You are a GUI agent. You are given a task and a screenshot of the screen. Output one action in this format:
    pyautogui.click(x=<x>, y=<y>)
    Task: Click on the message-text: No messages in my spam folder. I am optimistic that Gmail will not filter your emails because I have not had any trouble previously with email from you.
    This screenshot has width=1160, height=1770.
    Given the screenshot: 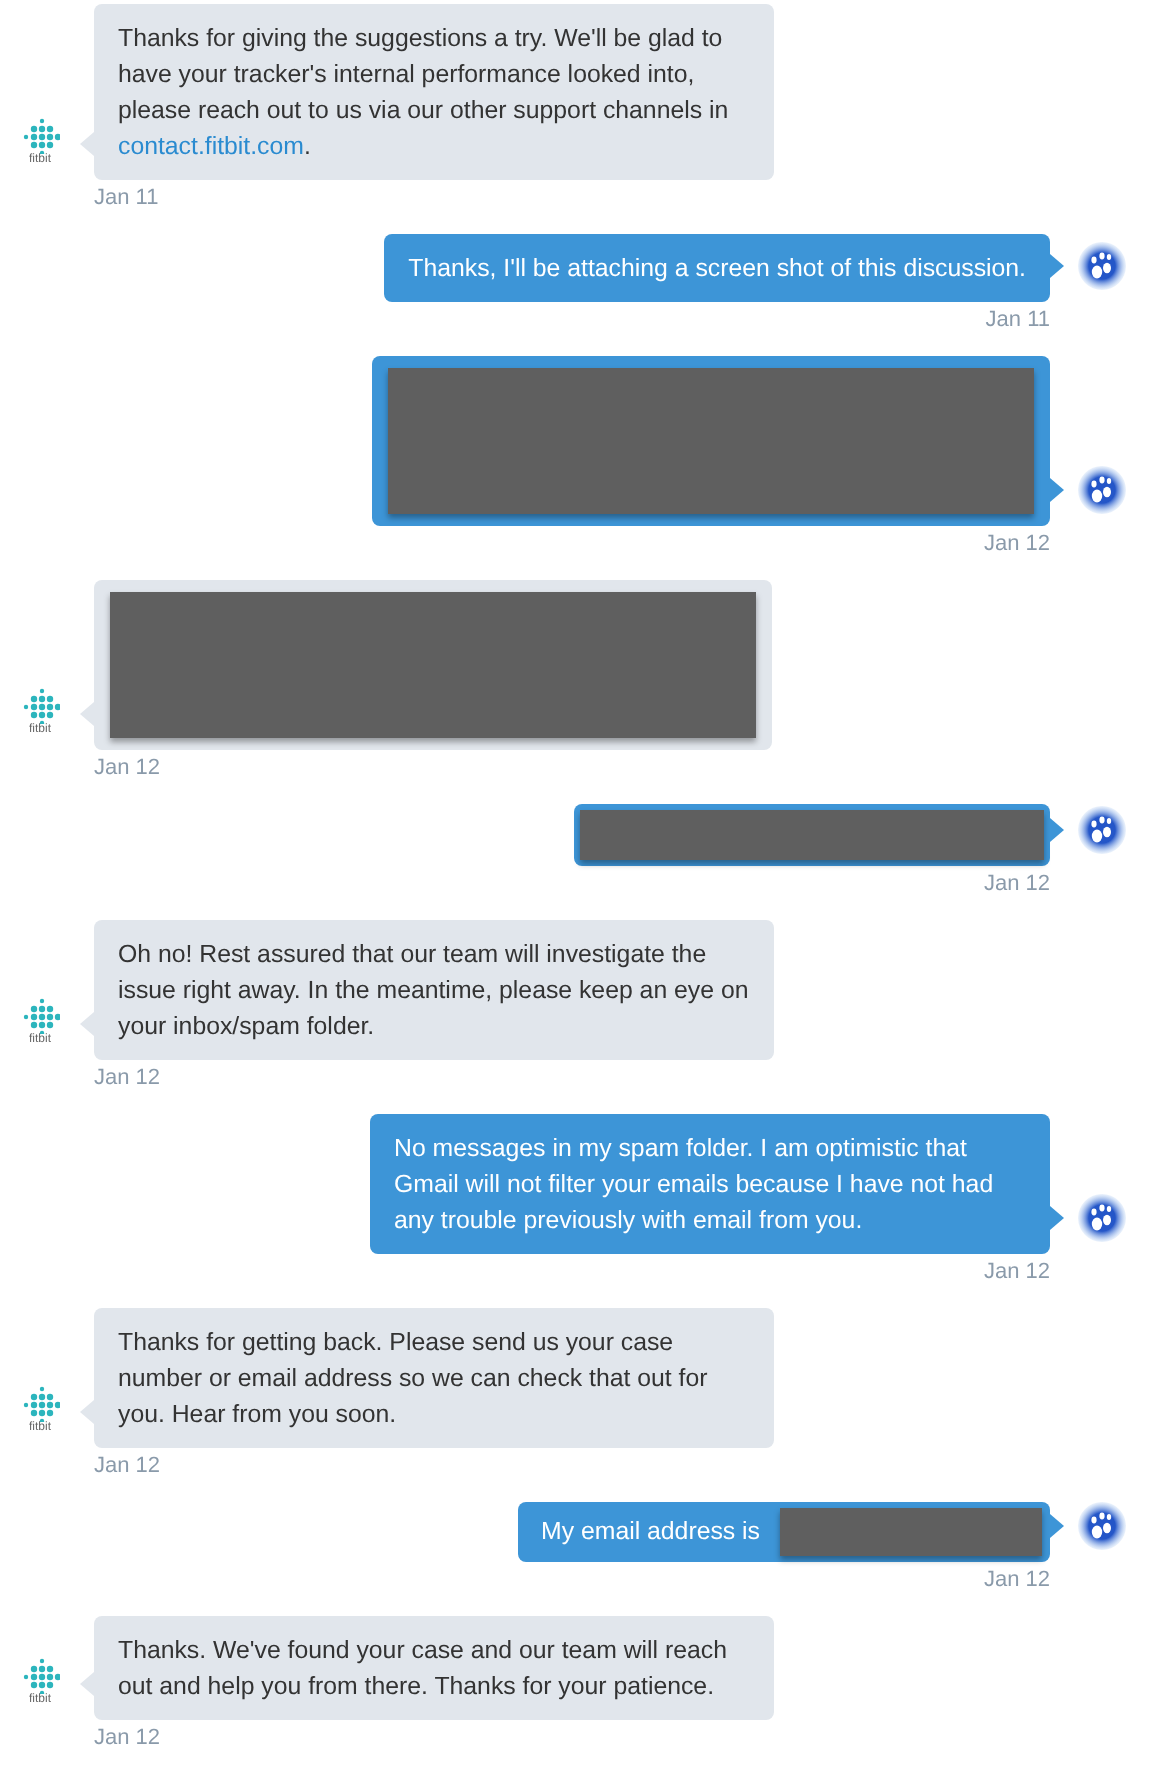 What is the action you would take?
    pyautogui.click(x=695, y=1185)
    